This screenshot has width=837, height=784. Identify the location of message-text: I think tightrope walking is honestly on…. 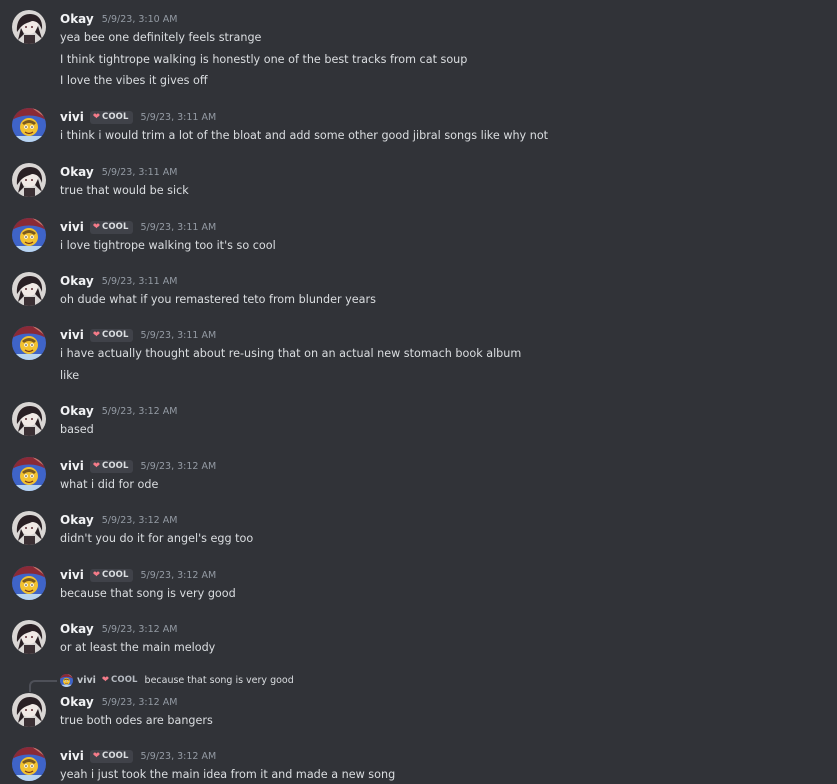
(264, 59).